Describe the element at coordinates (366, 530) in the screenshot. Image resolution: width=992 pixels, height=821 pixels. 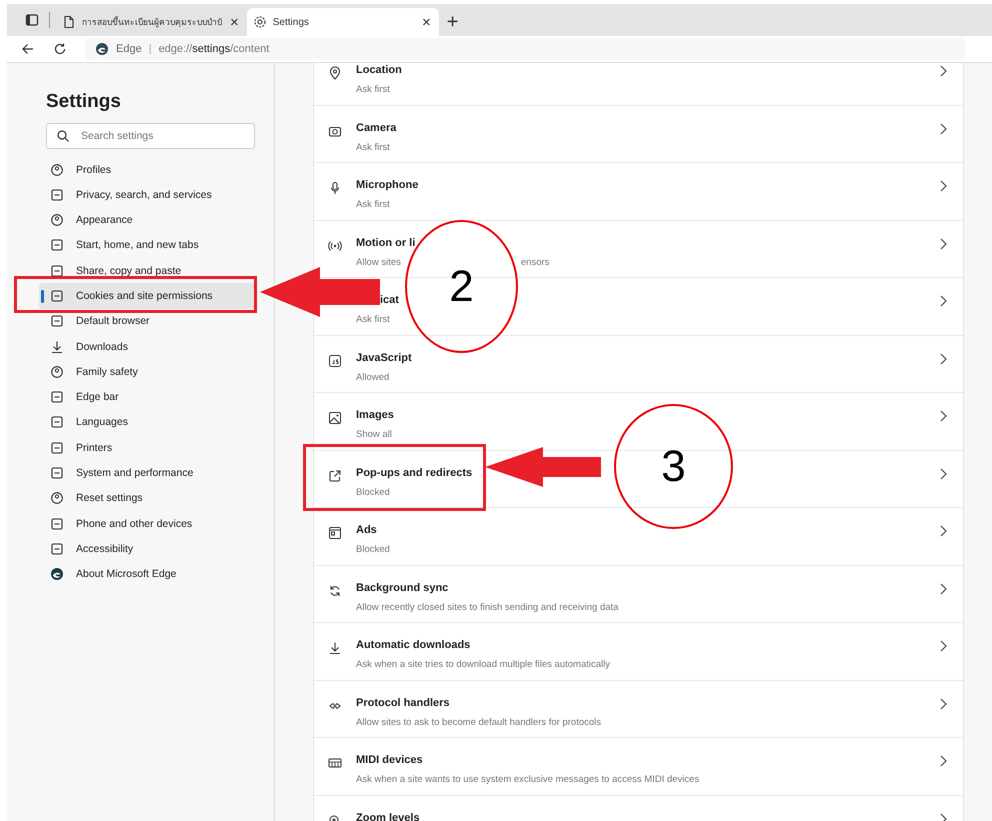
I see `permission-title: Ads` at that location.